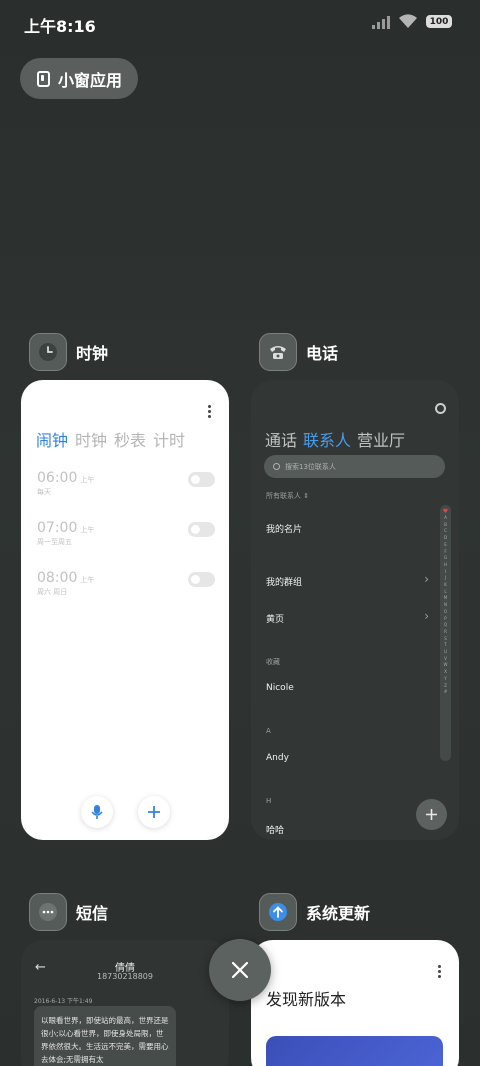  What do you see at coordinates (126, 537) in the screenshot?
I see `alarm-item: 07:00 上午 周一至周五` at bounding box center [126, 537].